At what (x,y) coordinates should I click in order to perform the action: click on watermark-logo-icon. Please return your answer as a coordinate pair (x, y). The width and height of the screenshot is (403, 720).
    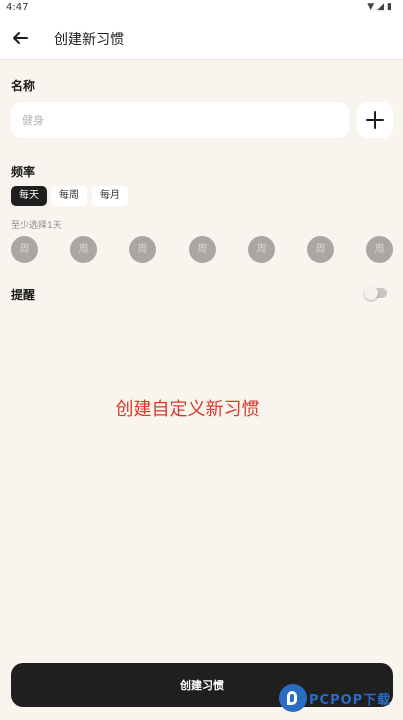
    Looking at the image, I should click on (293, 698).